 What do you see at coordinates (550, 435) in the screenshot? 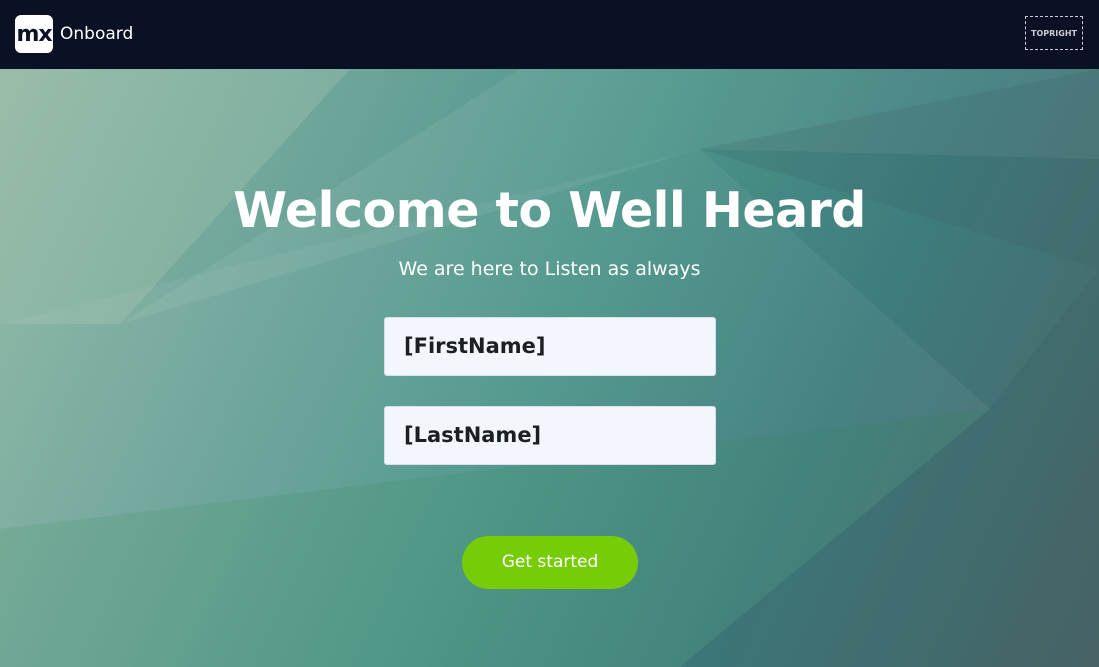
I see `last-name-field: [LastName]` at bounding box center [550, 435].